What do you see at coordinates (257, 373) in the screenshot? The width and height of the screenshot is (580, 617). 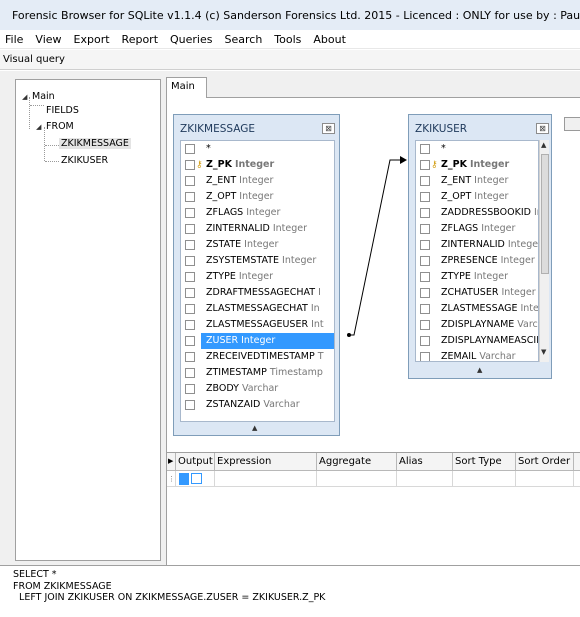 I see `field-row-message: ZTIMESTAMP Timestamp` at bounding box center [257, 373].